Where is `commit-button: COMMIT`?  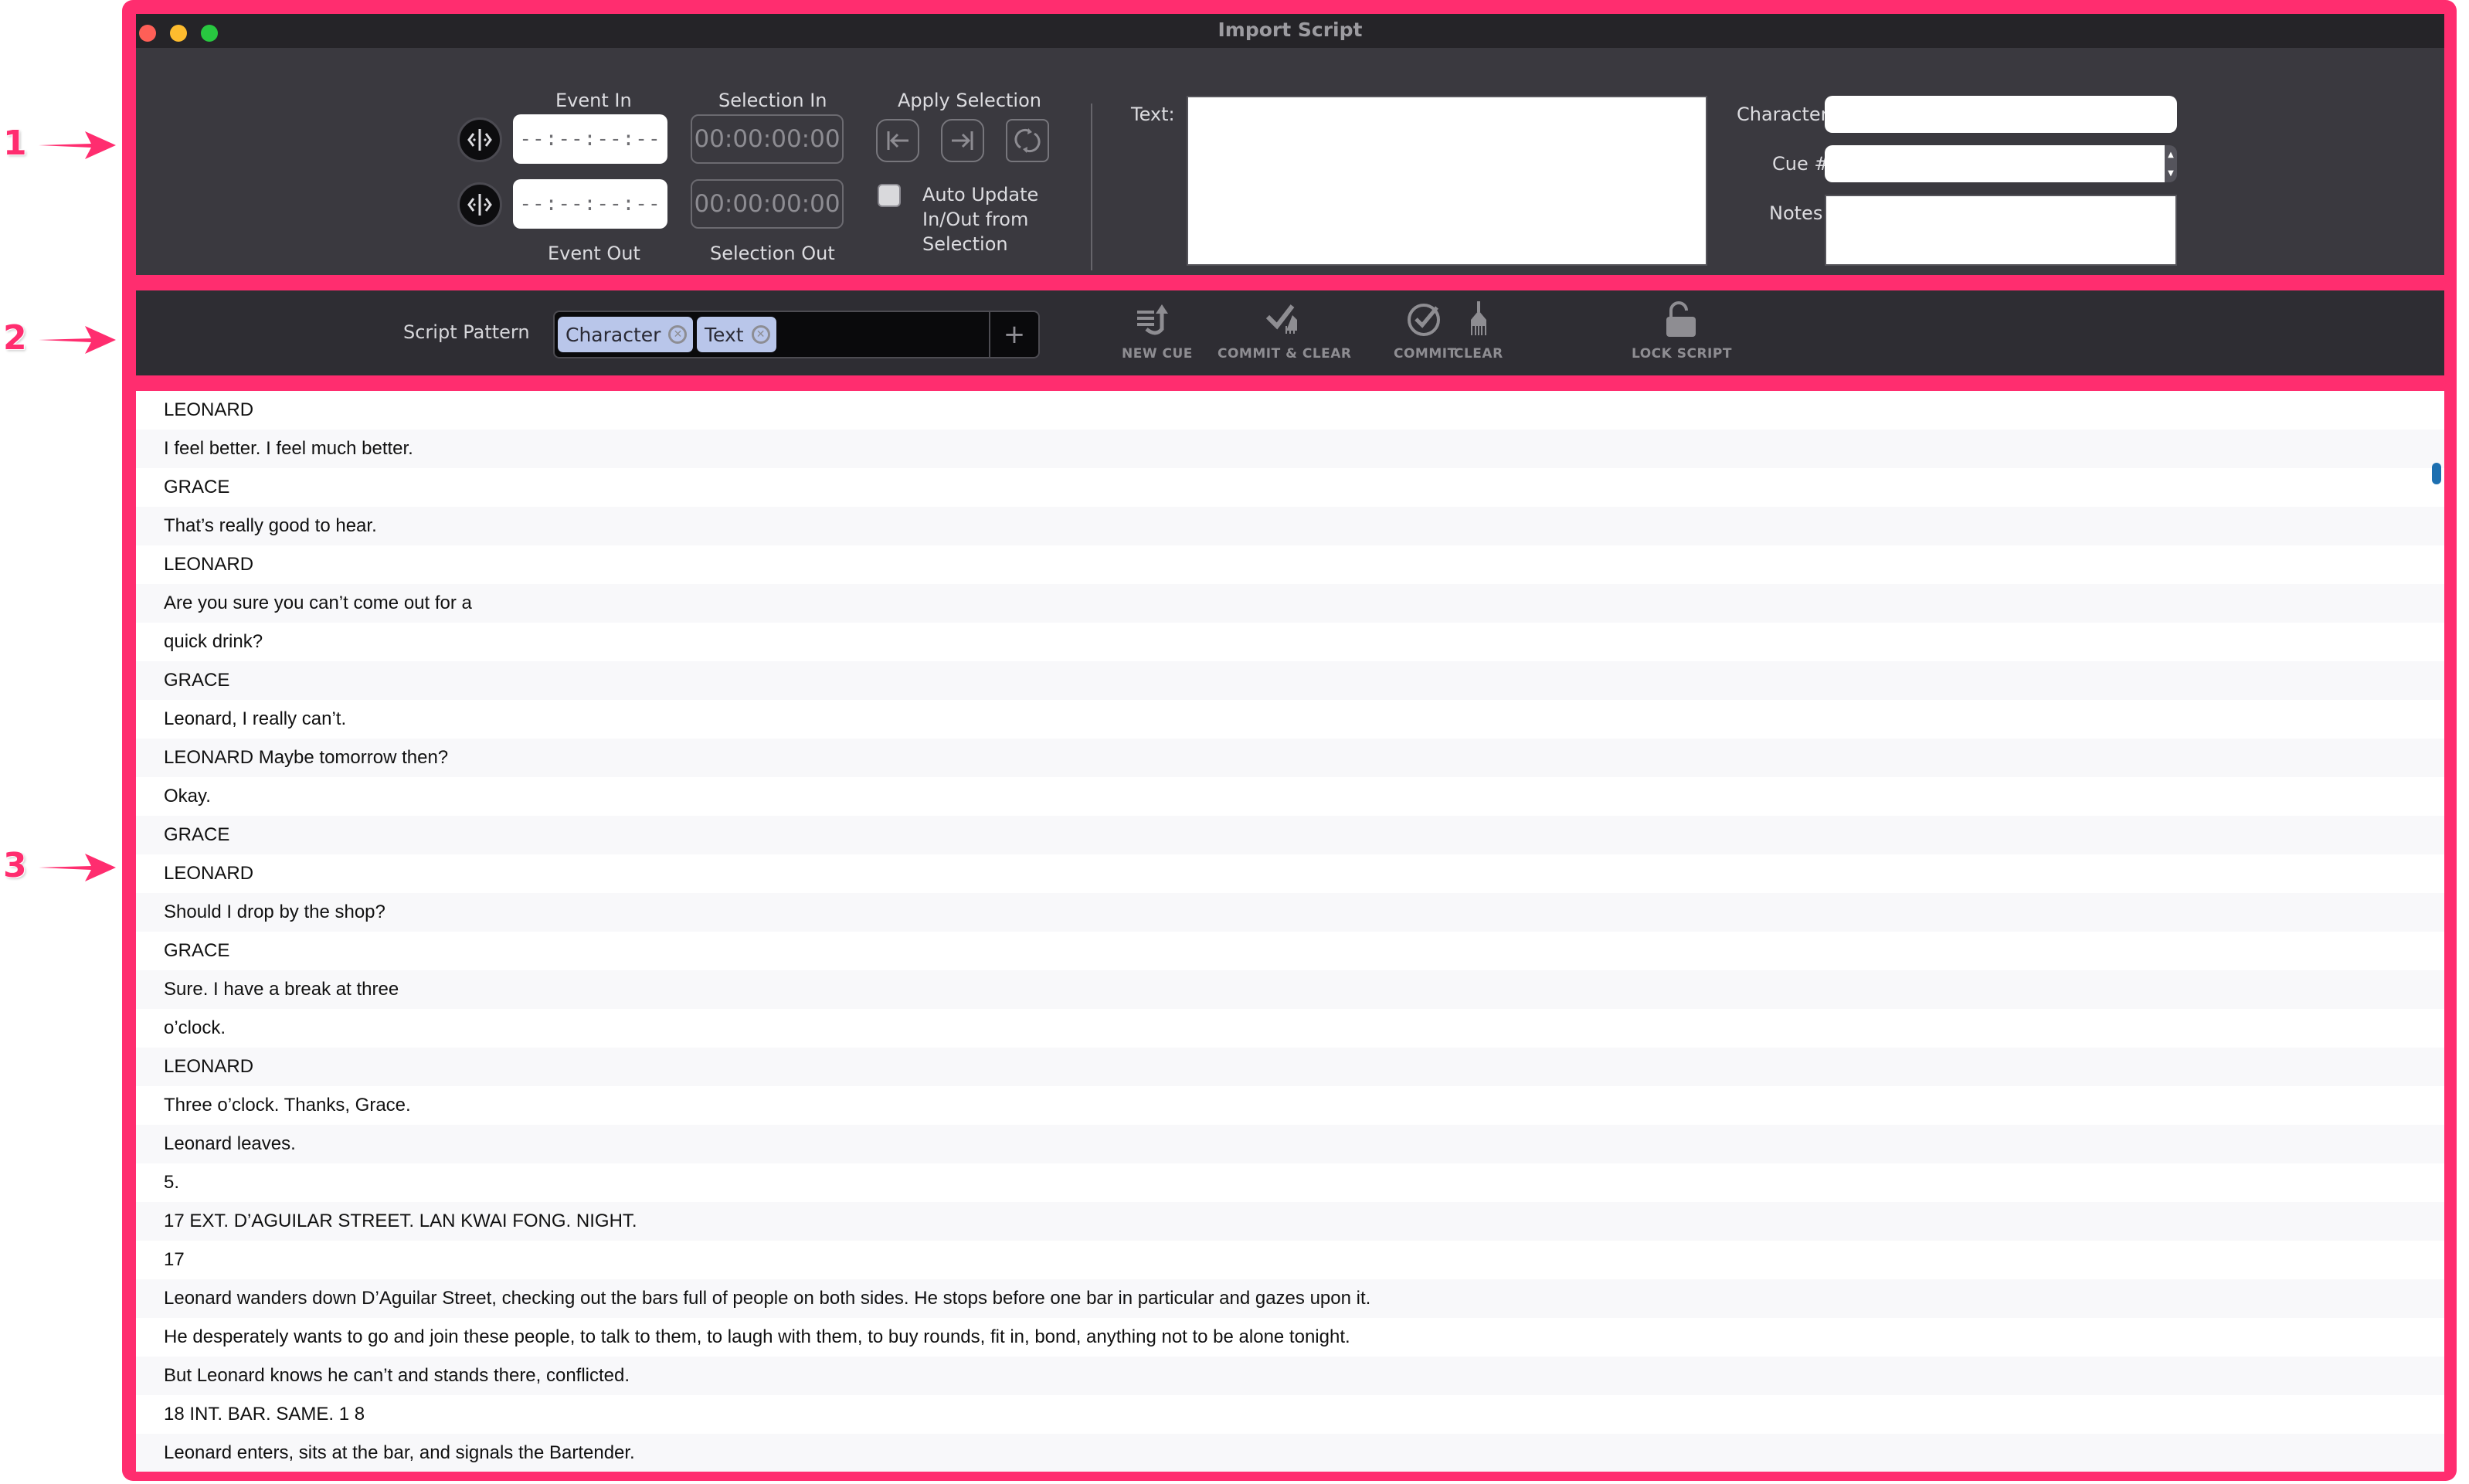 commit-button: COMMIT is located at coordinates (1425, 331).